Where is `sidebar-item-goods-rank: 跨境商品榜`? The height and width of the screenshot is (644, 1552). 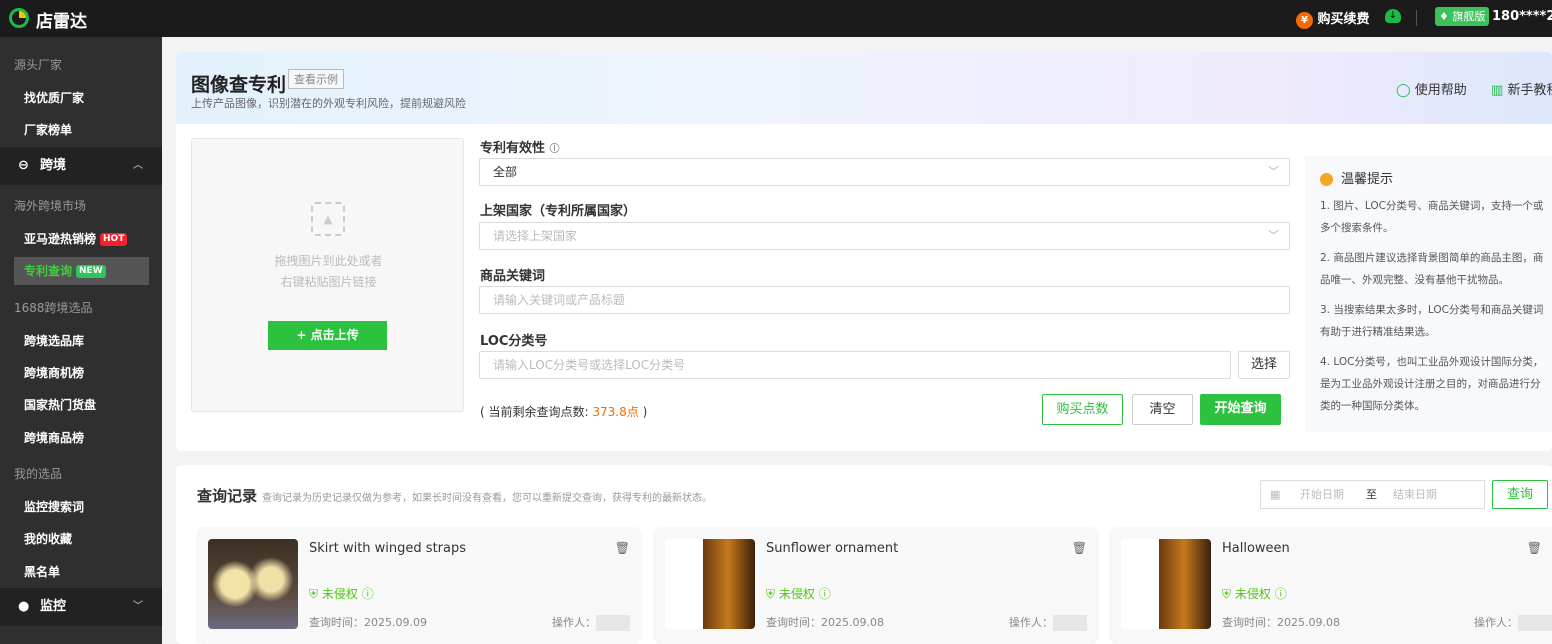 sidebar-item-goods-rank: 跨境商品榜 is located at coordinates (81, 438).